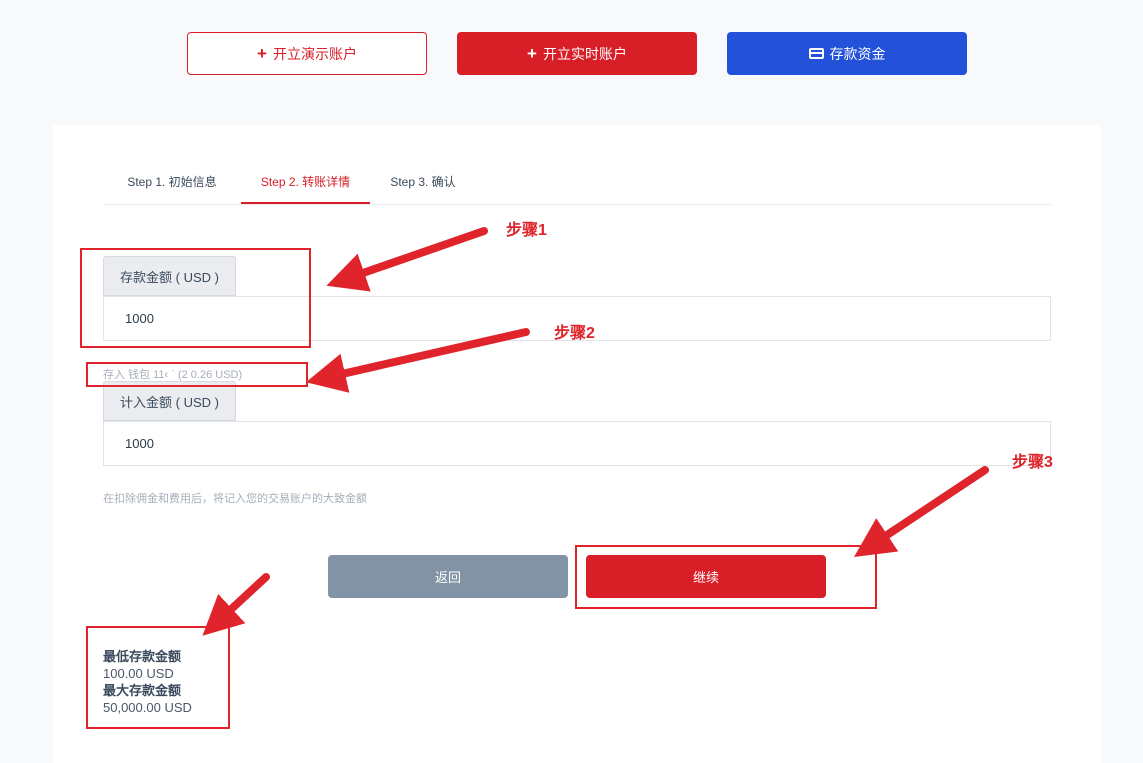 Image resolution: width=1143 pixels, height=763 pixels. What do you see at coordinates (921, 511) in the screenshot?
I see `step3-arrow` at bounding box center [921, 511].